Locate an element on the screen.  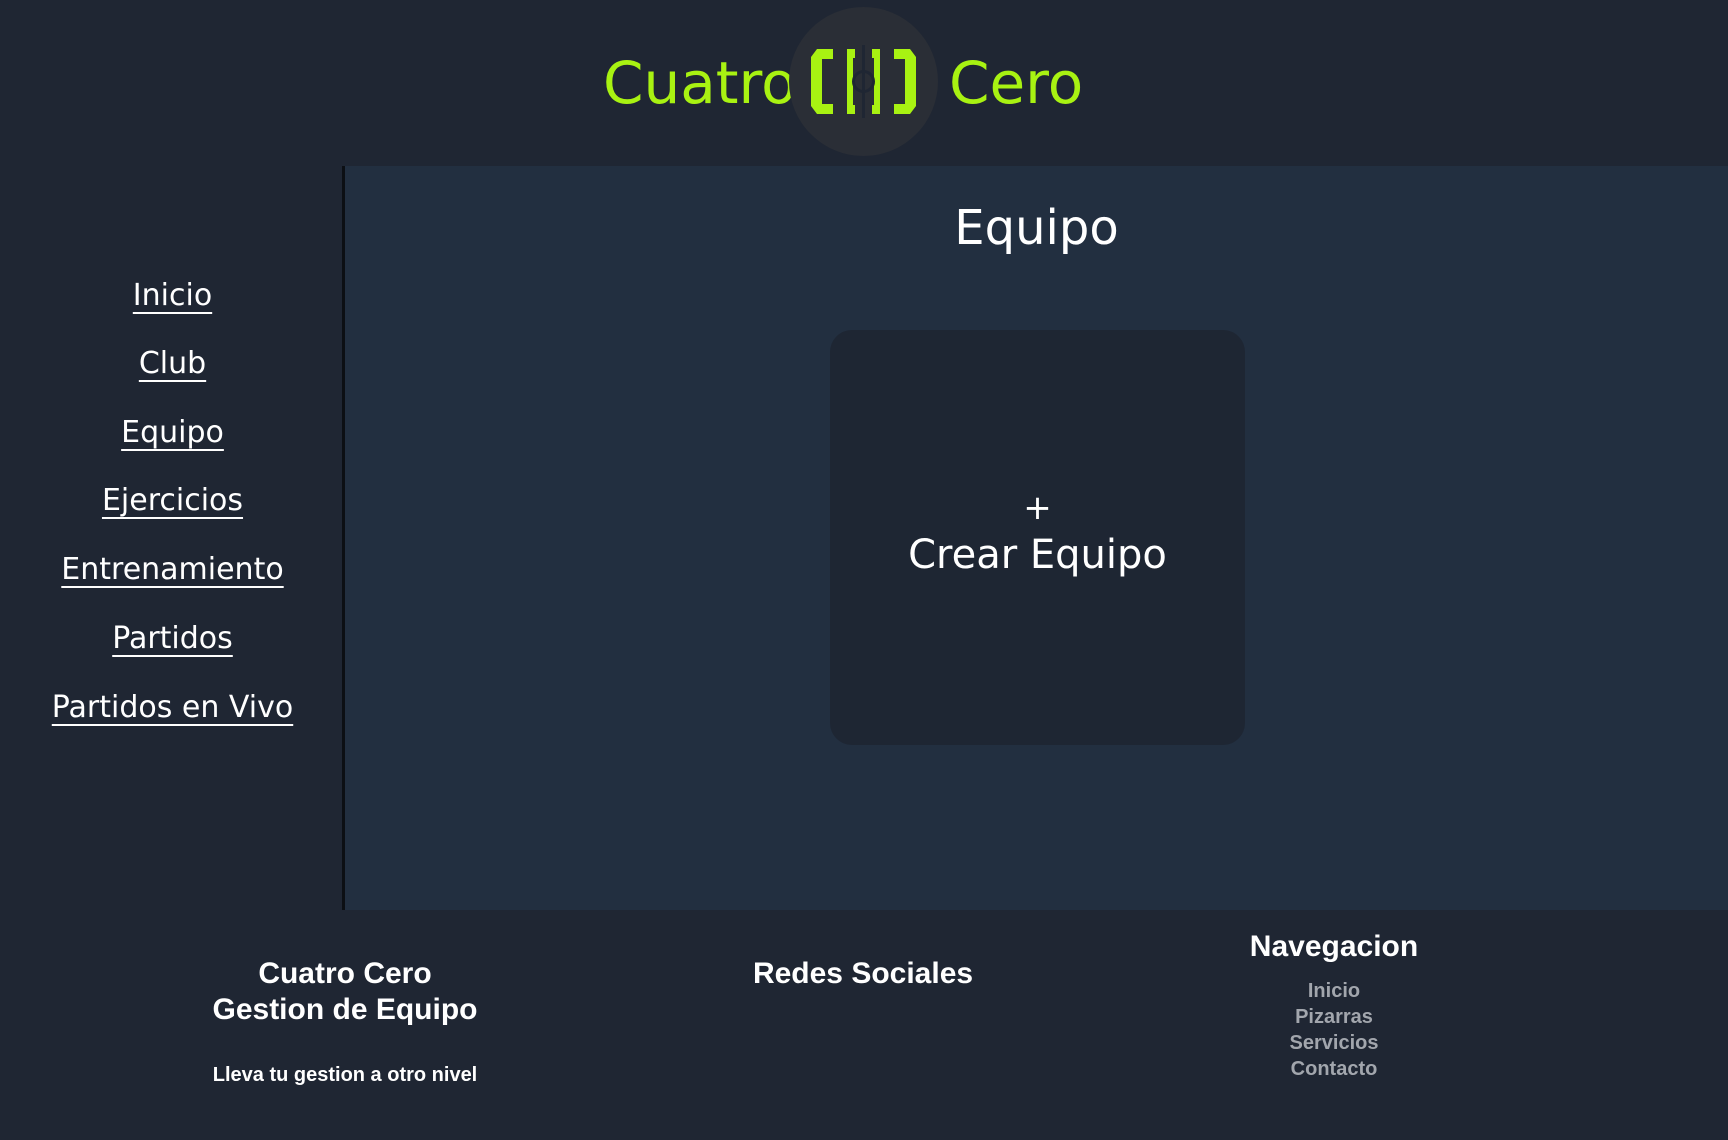
sidebar-item-equipo: Equipo is located at coordinates (172, 433).